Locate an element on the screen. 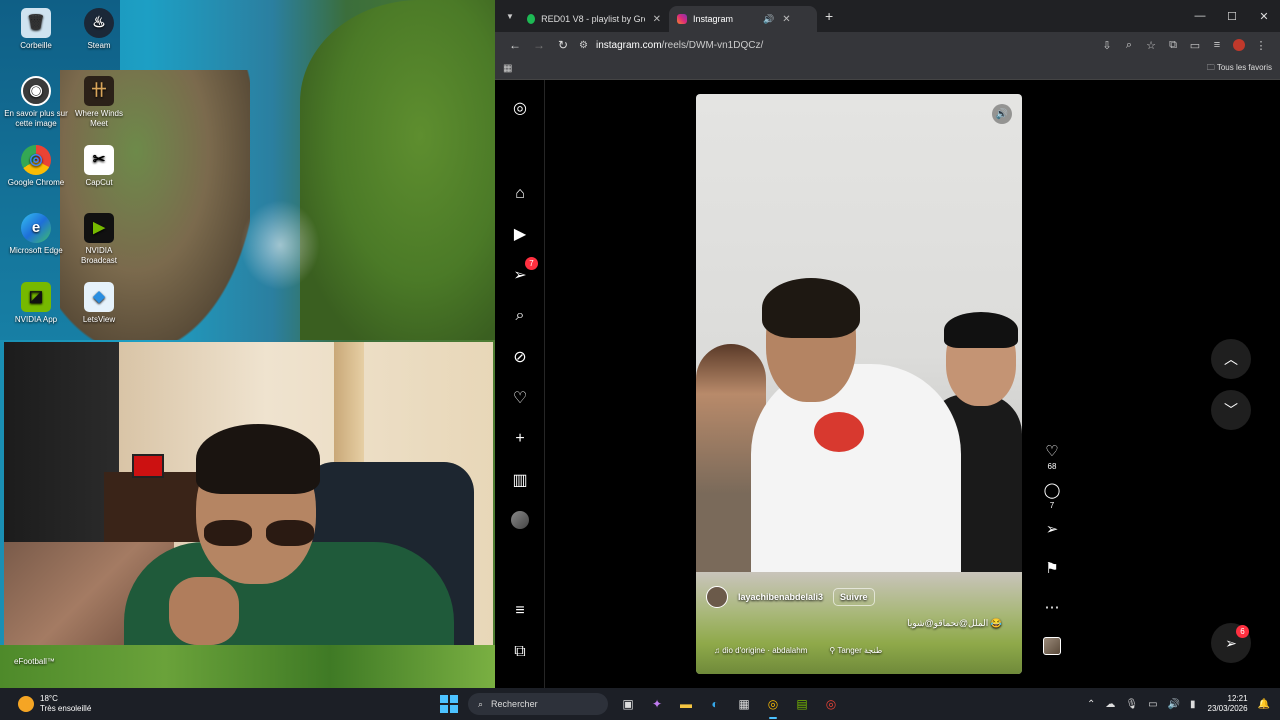 The width and height of the screenshot is (1280, 720). start-windows-icon is located at coordinates (449, 704).